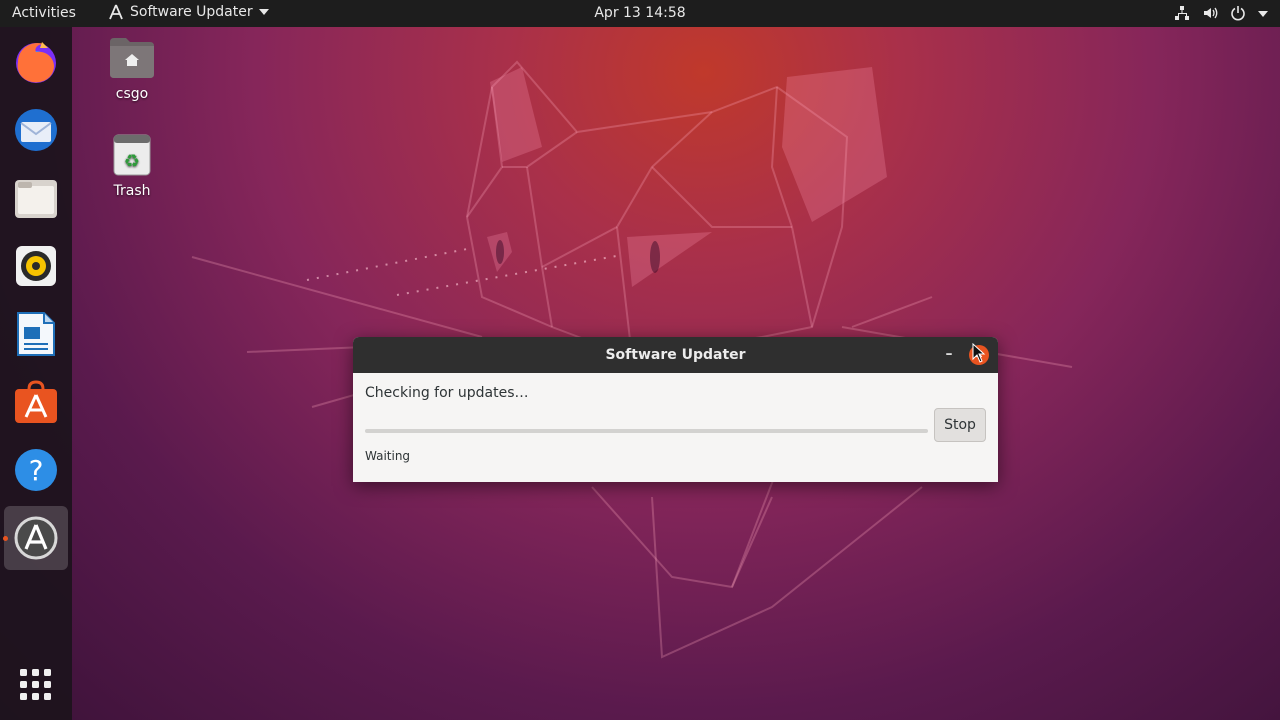 Image resolution: width=1280 pixels, height=720 pixels. I want to click on desktop-icon-label: csgo, so click(132, 94).